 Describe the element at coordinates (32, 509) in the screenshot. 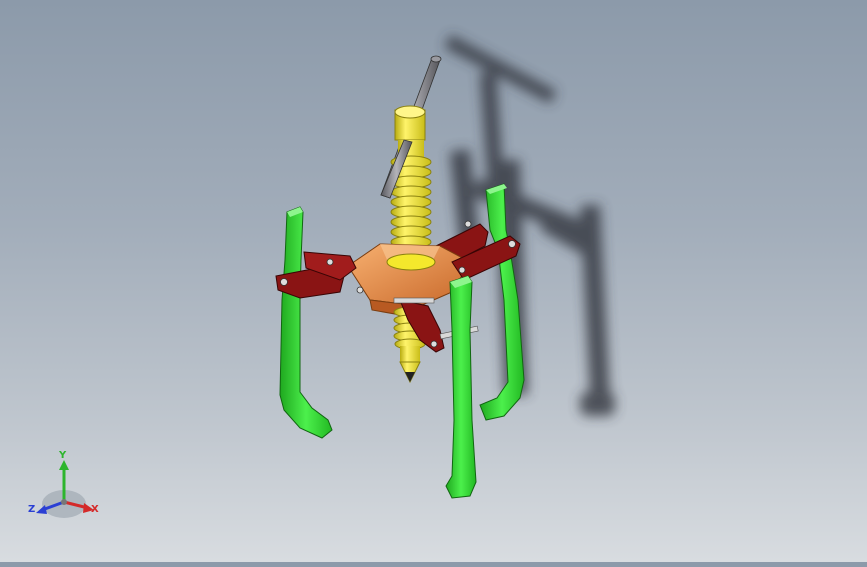

I see `z-axis-label: Z` at that location.